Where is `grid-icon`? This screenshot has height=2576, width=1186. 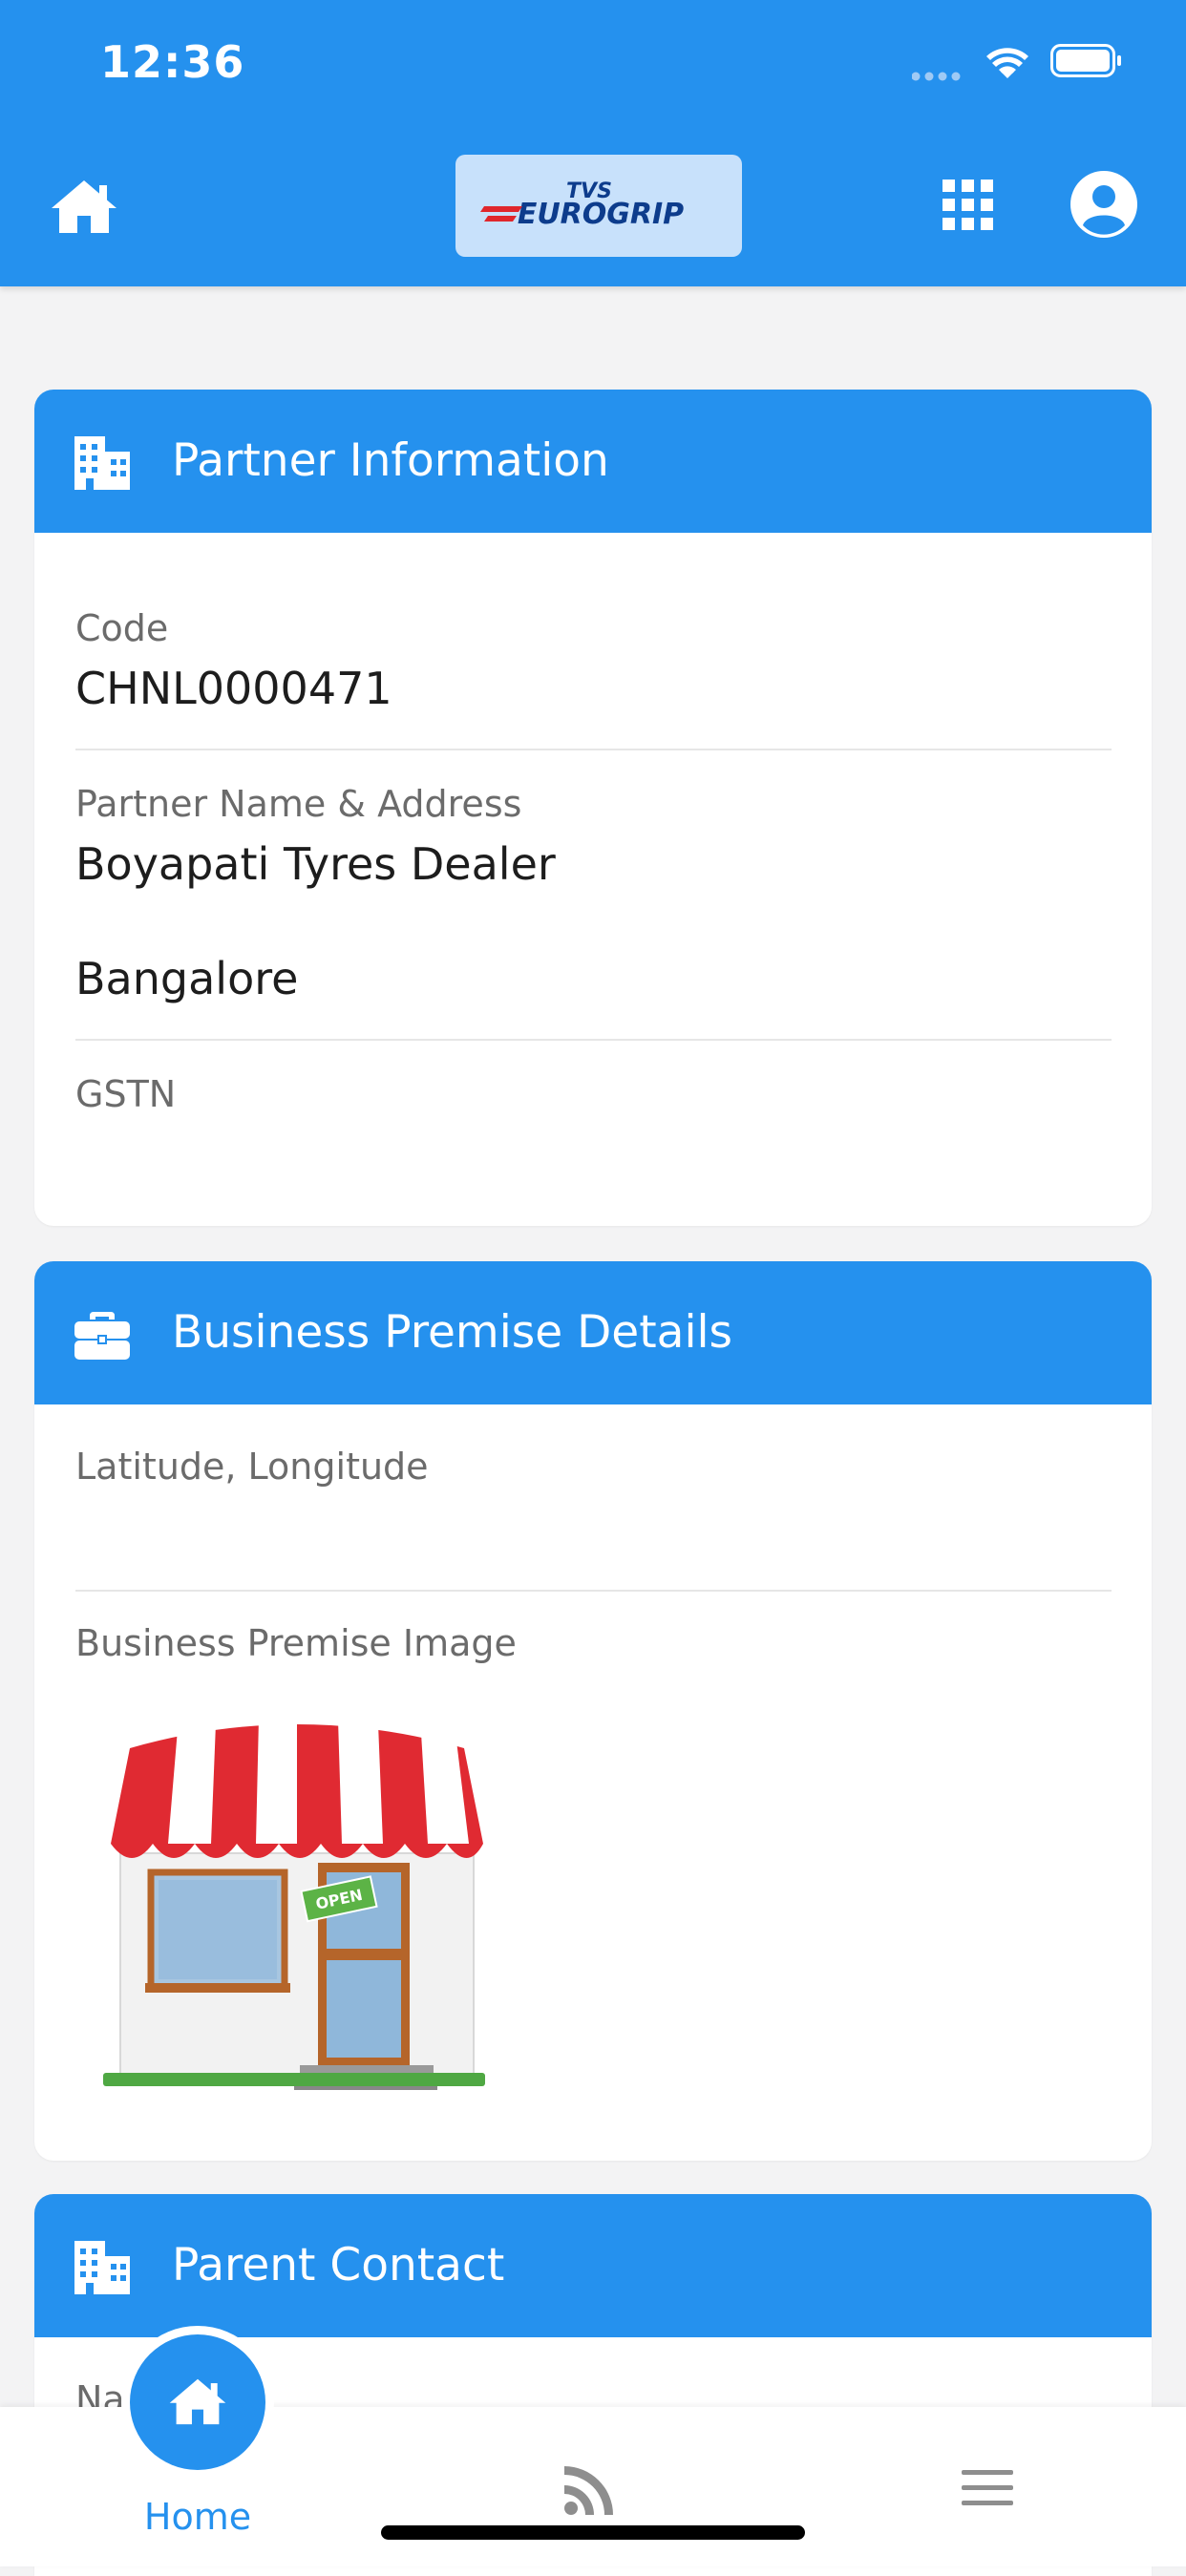
grid-icon is located at coordinates (968, 204).